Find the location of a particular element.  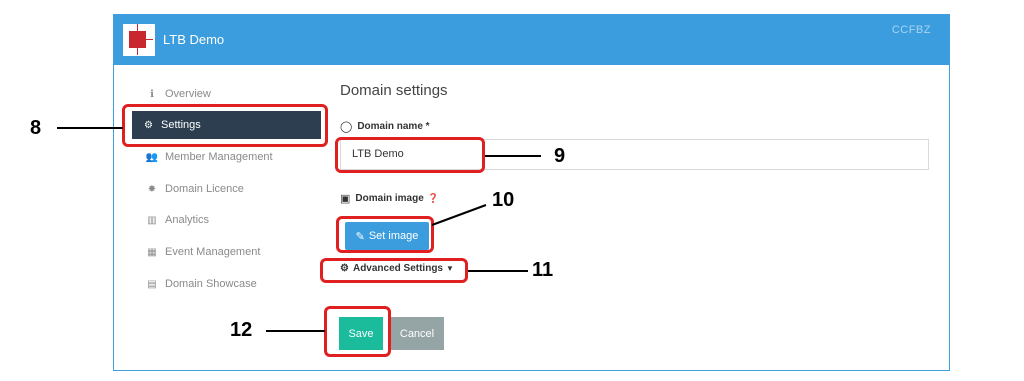

callout-box-advanced is located at coordinates (394, 270).